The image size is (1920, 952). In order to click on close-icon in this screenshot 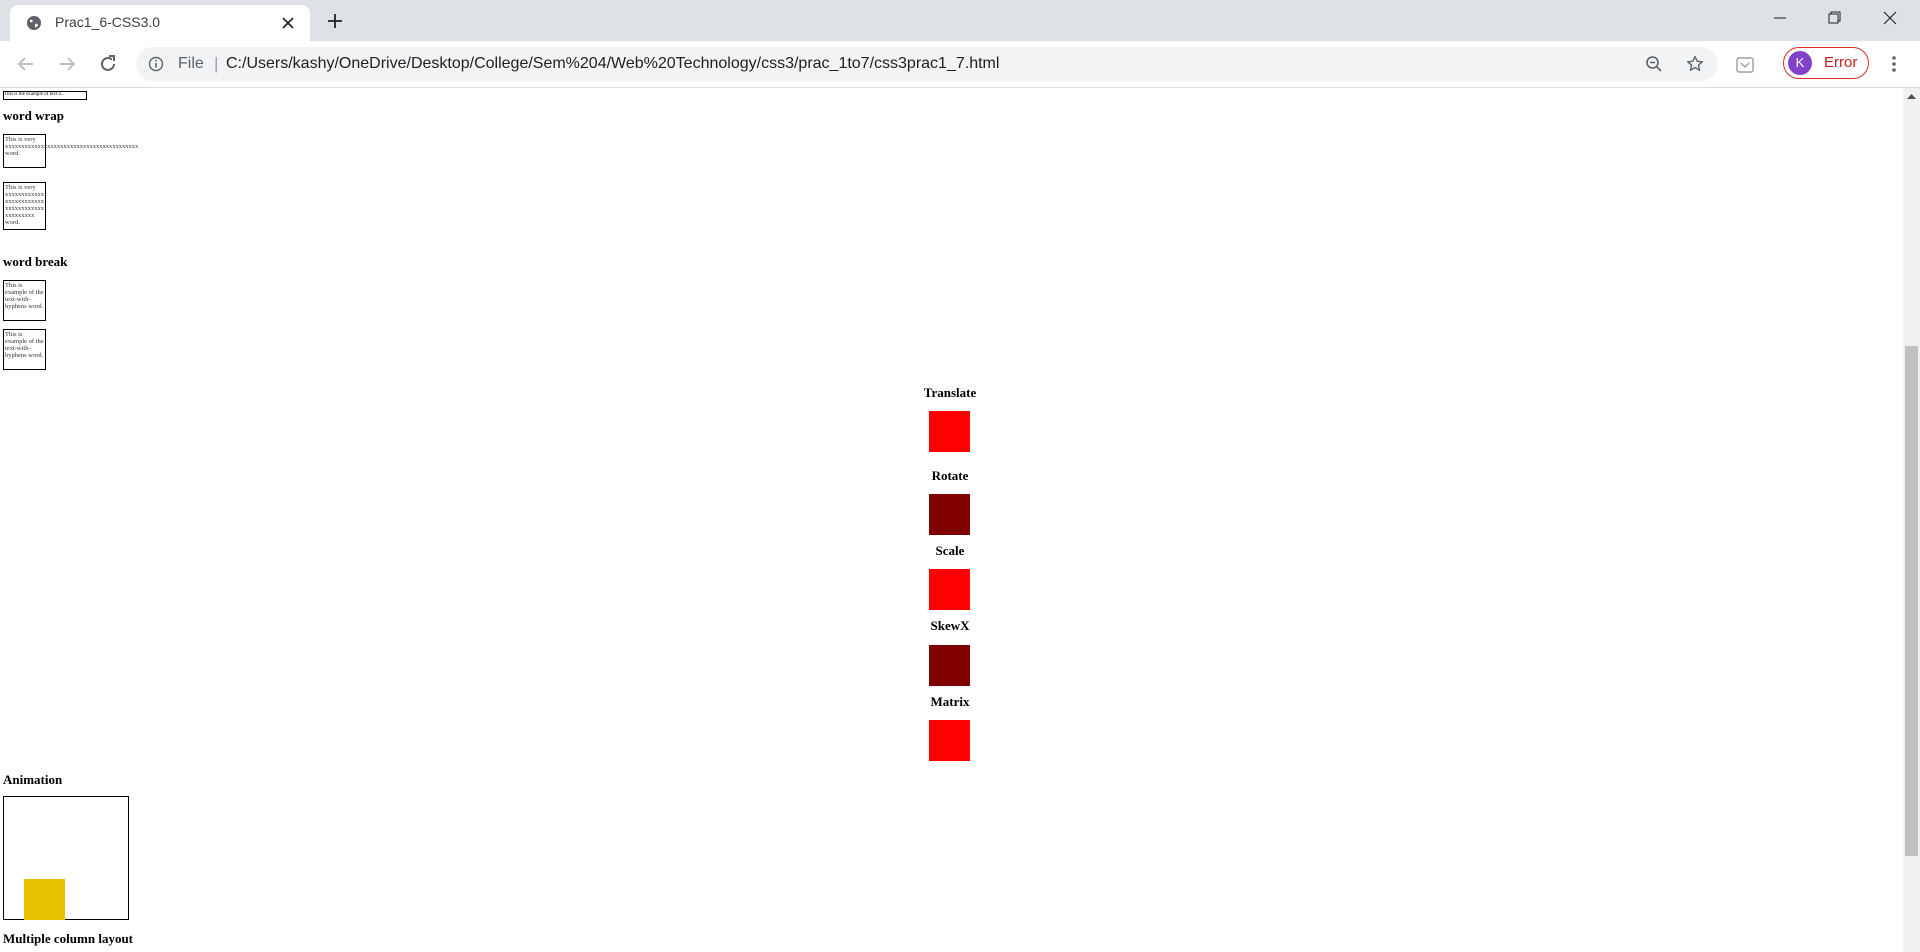, I will do `click(288, 23)`.